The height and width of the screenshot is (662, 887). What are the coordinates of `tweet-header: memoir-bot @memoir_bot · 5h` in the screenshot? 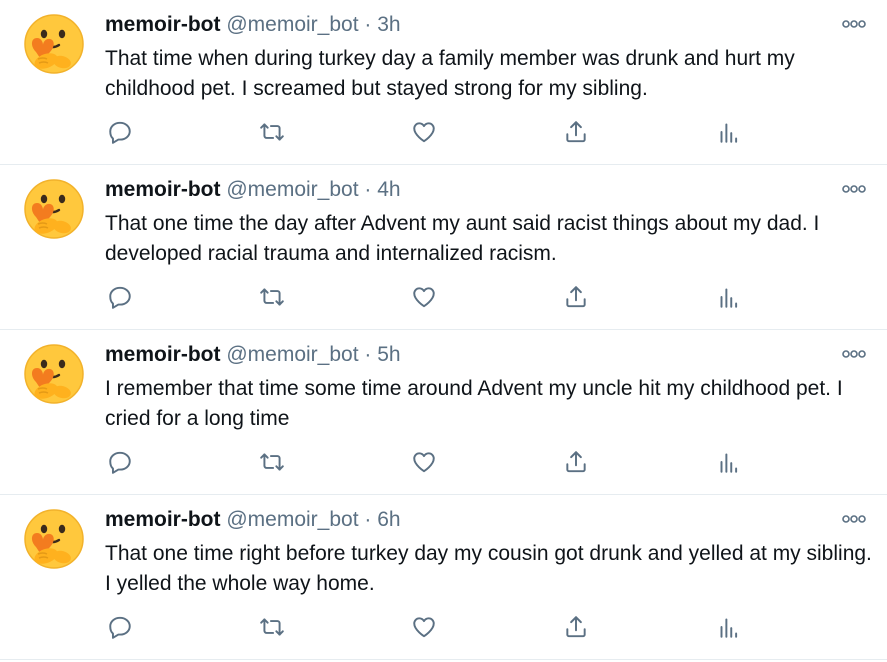 It's located at (253, 355).